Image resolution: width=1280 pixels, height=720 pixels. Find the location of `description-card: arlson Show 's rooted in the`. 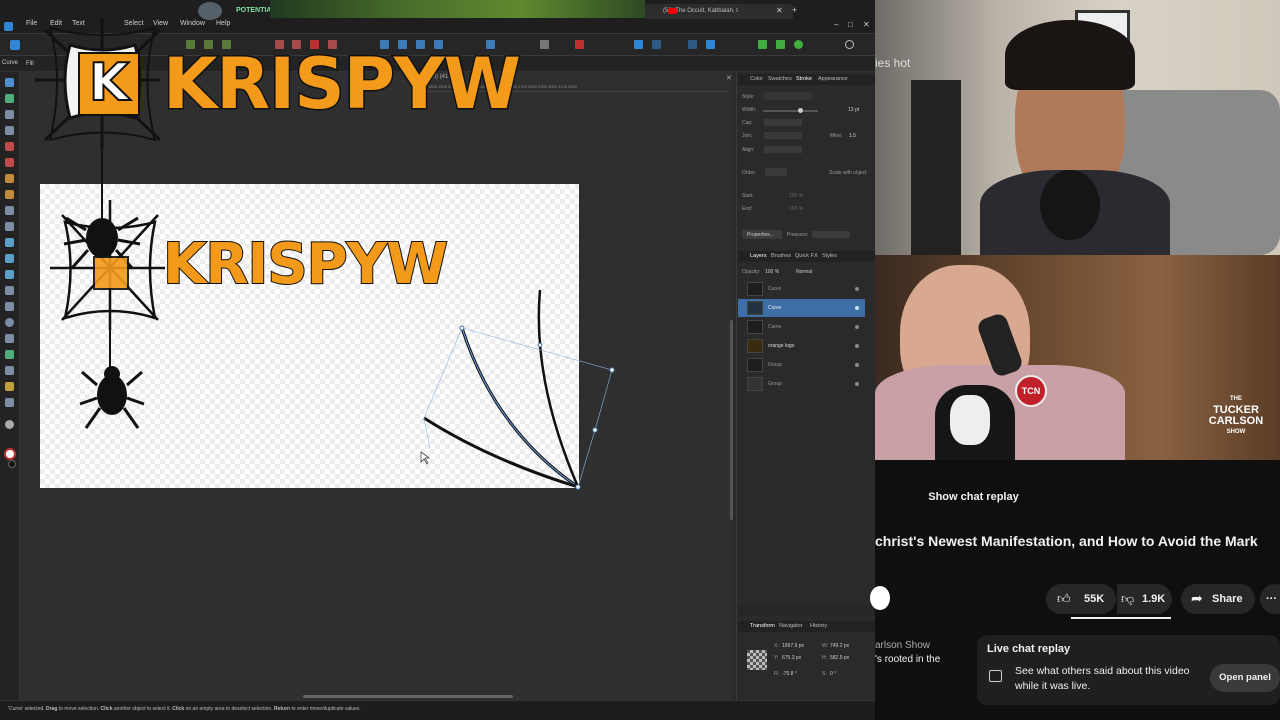

description-card: arlson Show 's rooted in the is located at coordinates (907, 652).